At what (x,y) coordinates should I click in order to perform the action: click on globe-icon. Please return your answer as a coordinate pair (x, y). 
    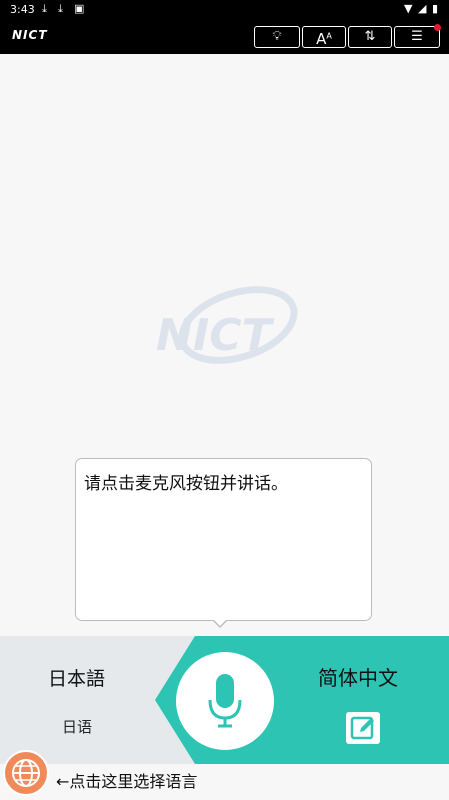
    Looking at the image, I should click on (26, 773).